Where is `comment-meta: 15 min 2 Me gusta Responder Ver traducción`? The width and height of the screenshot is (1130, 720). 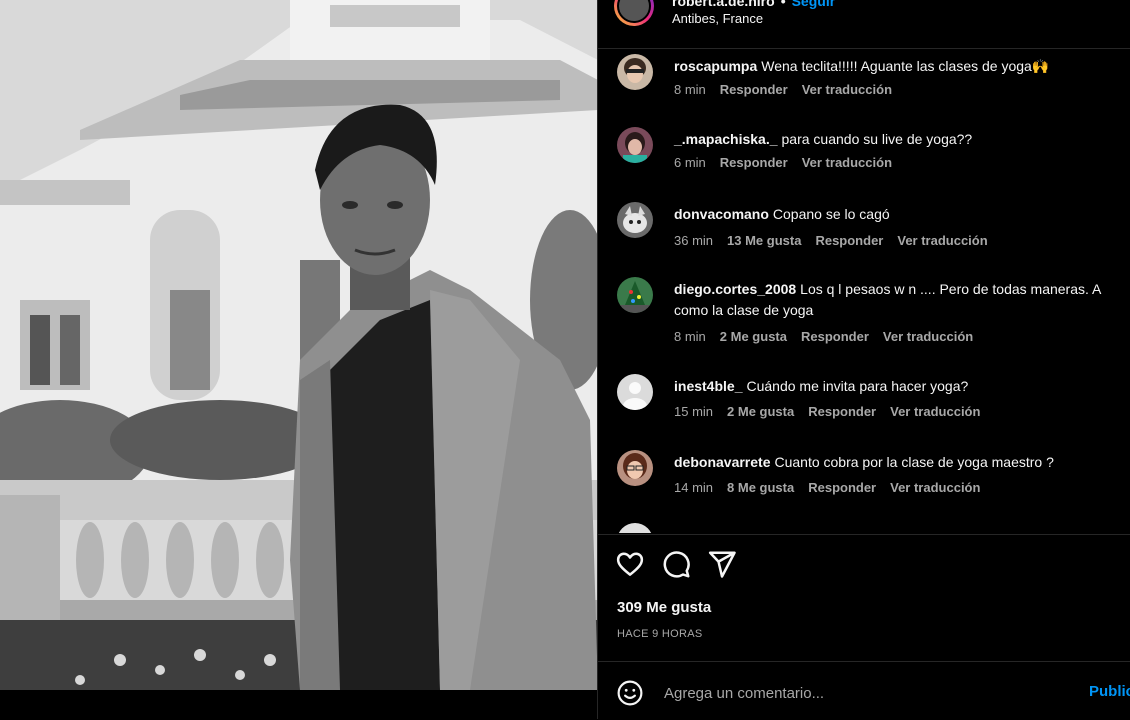 comment-meta: 15 min 2 Me gusta Responder Ver traducción is located at coordinates (834, 411).